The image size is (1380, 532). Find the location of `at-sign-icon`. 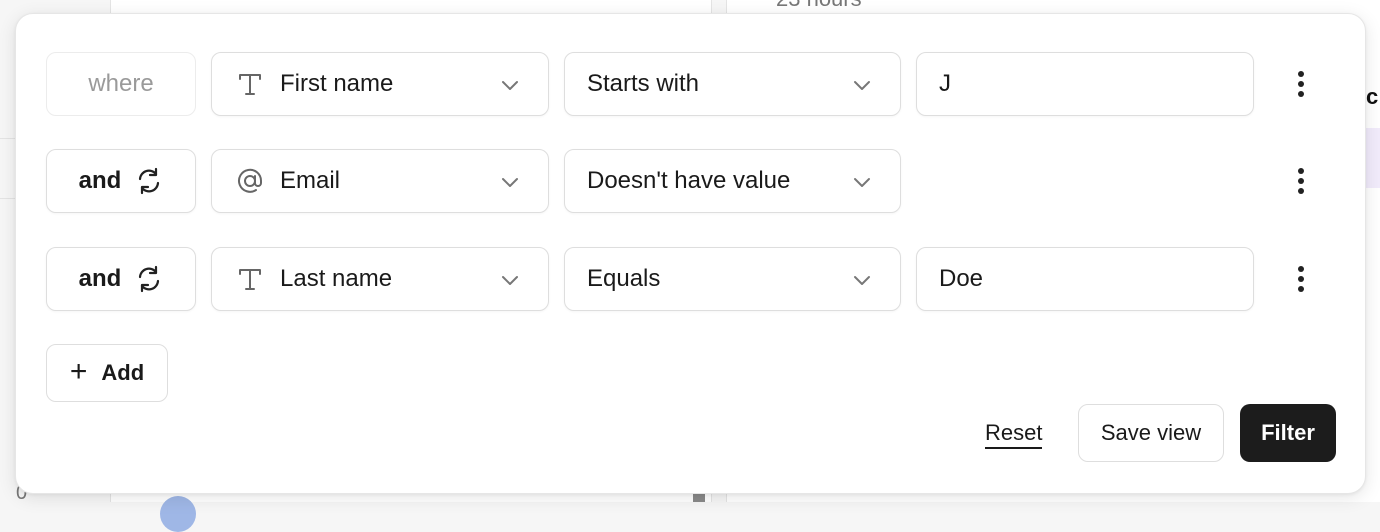

at-sign-icon is located at coordinates (250, 181).